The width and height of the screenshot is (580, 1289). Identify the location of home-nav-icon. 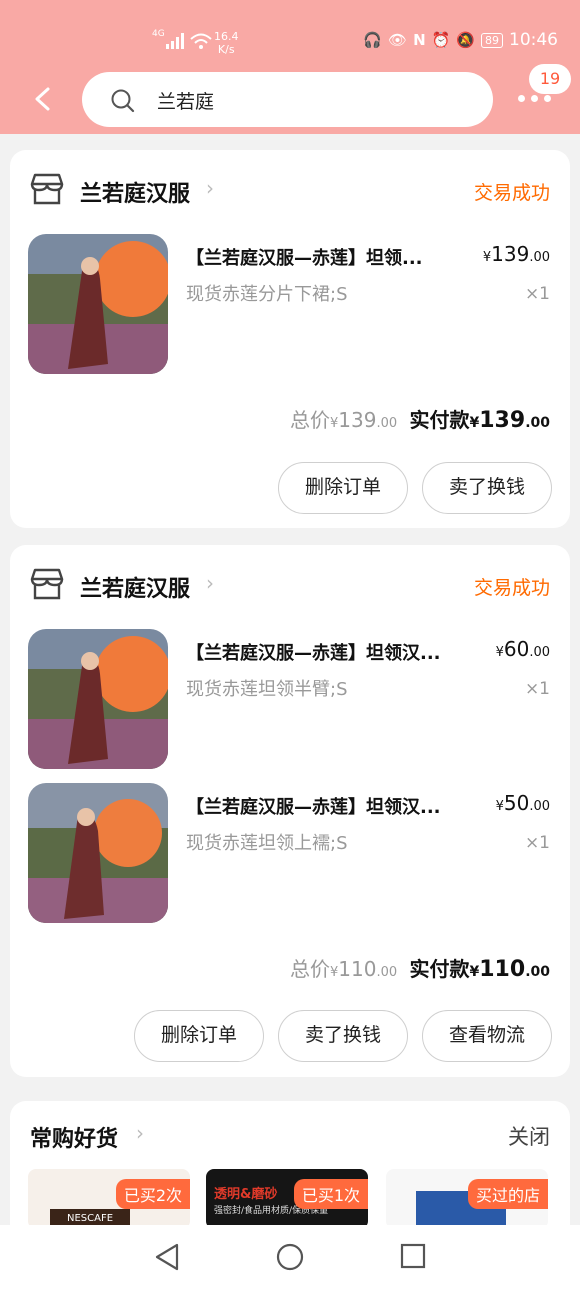
(290, 1257).